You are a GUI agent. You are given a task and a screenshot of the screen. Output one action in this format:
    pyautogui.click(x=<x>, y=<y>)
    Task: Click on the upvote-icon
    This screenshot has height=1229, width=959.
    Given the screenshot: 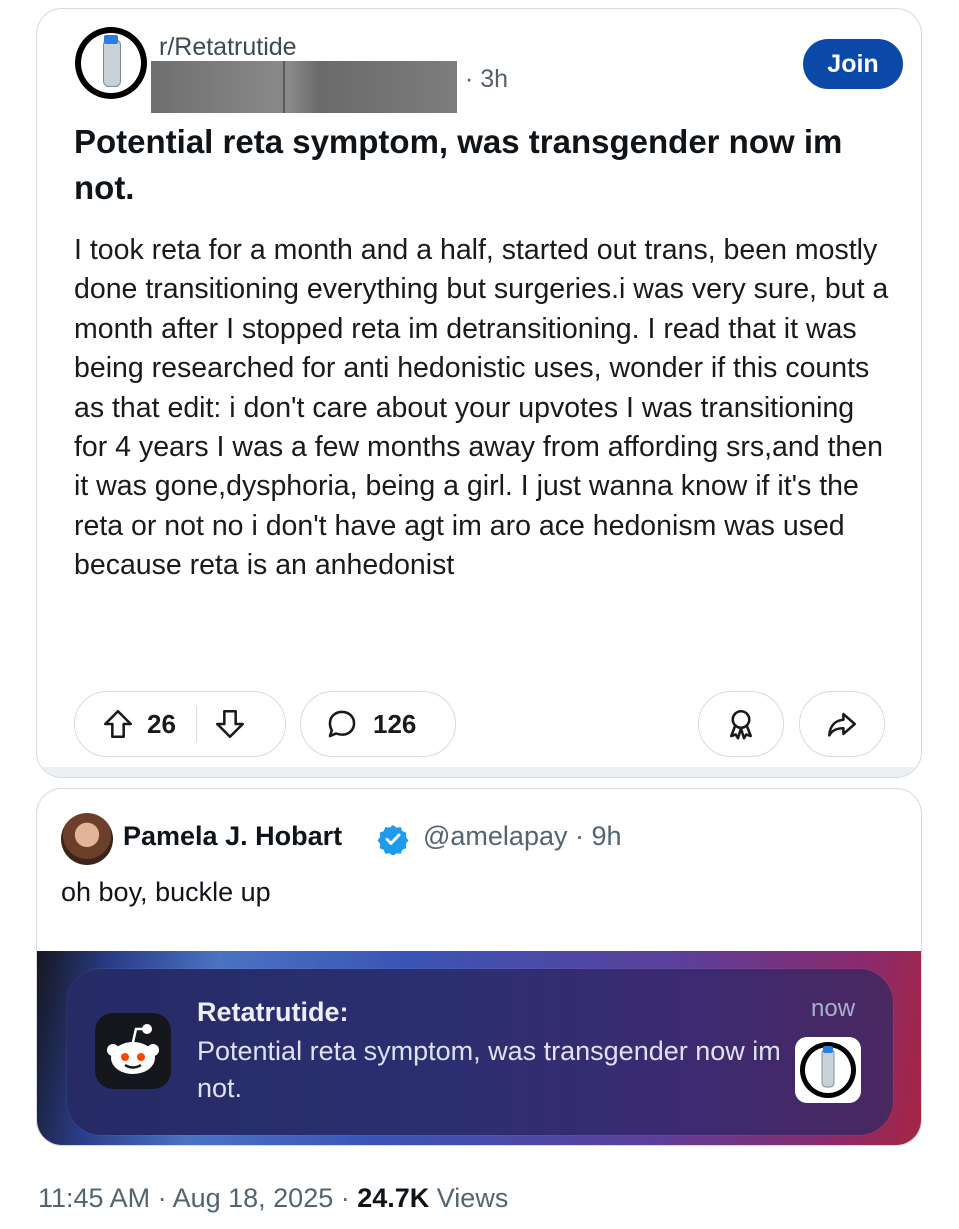 What is the action you would take?
    pyautogui.click(x=118, y=724)
    